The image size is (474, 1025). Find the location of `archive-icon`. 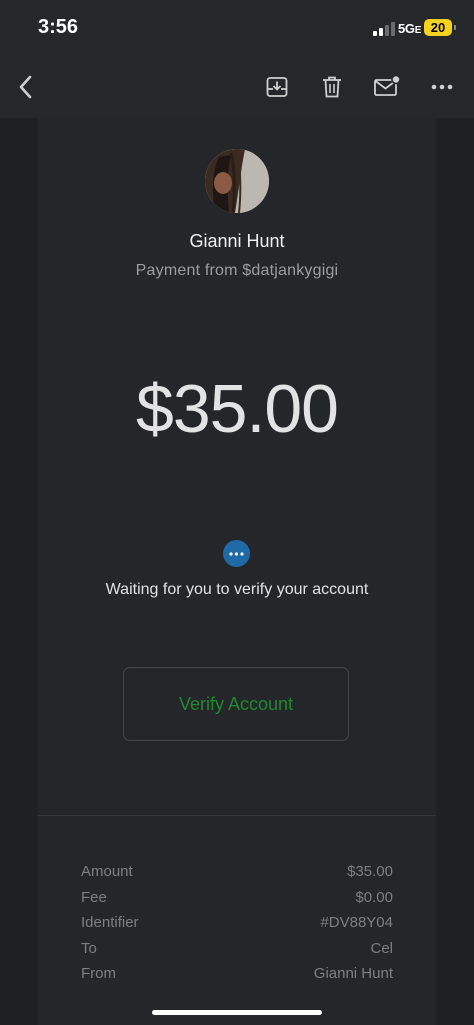

archive-icon is located at coordinates (277, 87).